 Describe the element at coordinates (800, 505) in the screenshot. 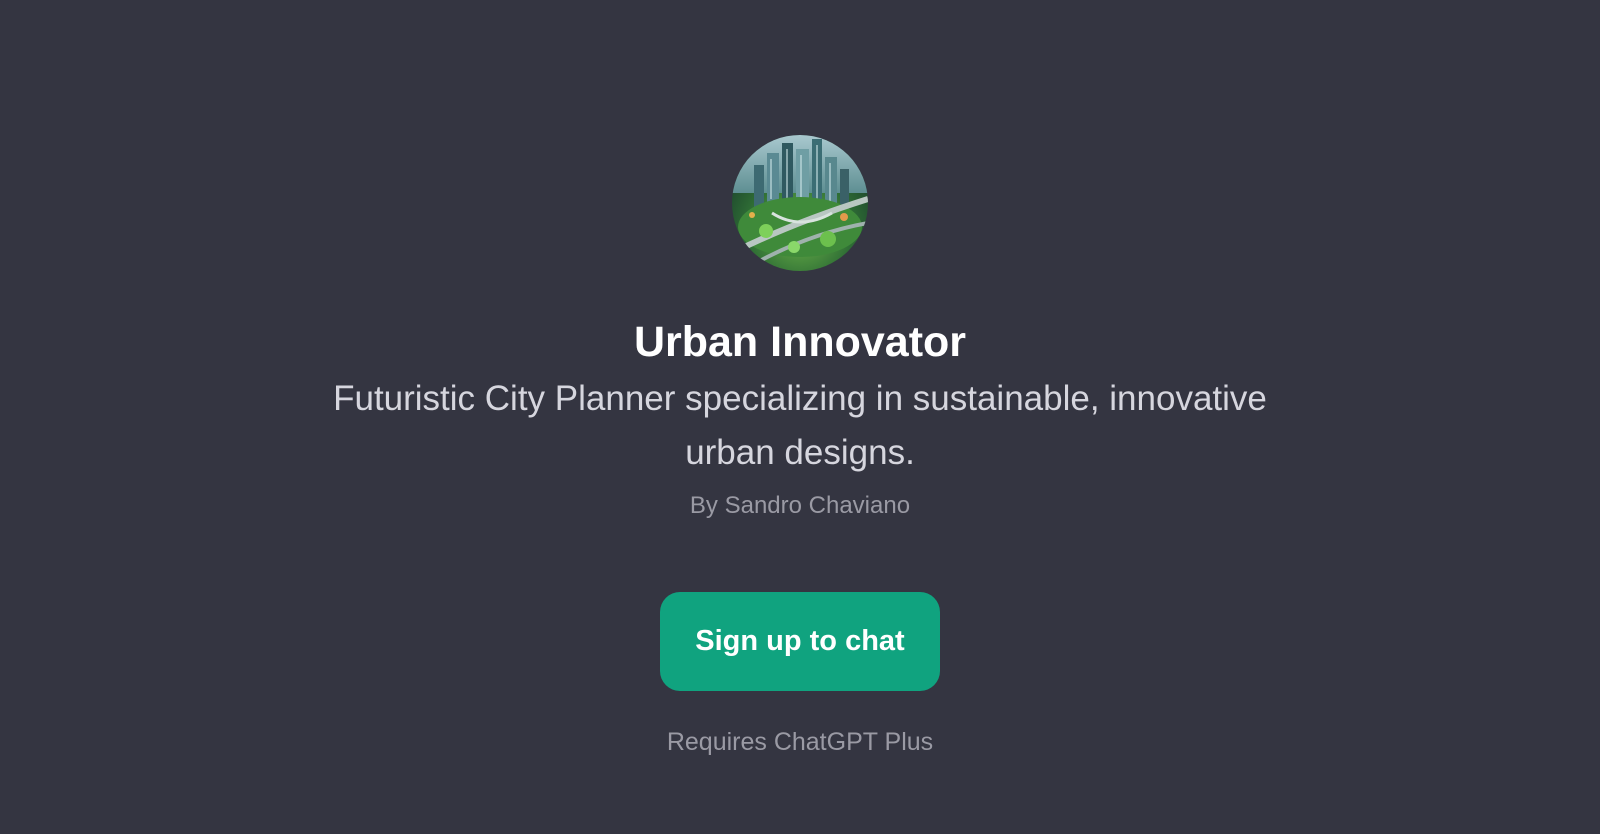

I see `gpt-author: By Sandro Chaviano` at that location.